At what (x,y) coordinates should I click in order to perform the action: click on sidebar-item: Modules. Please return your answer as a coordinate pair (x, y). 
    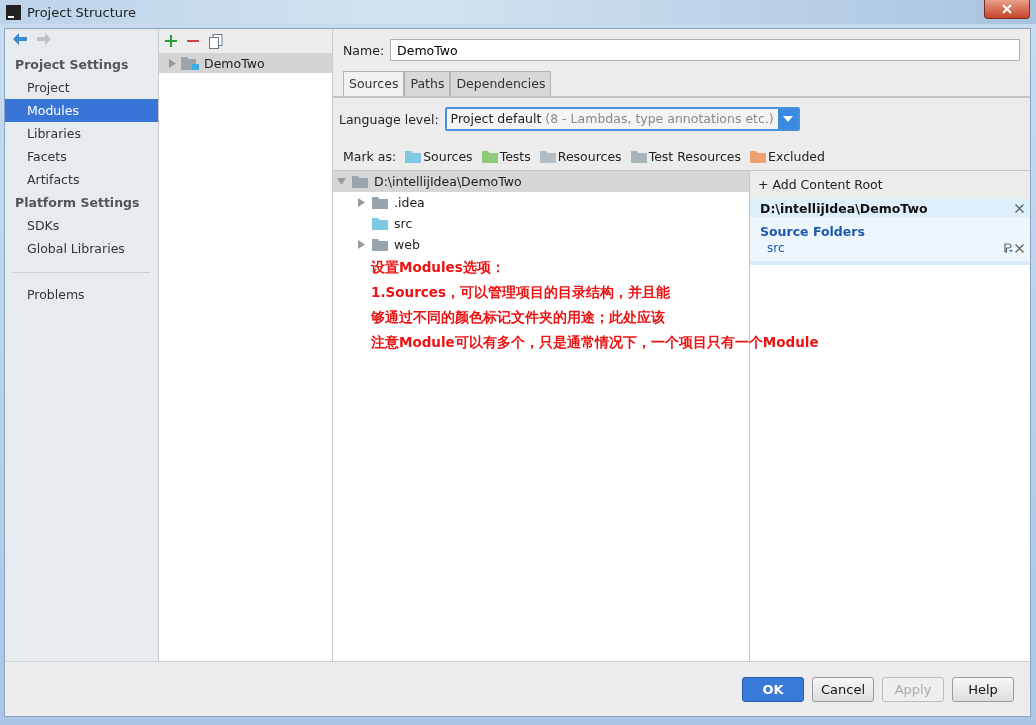
    Looking at the image, I should click on (81, 110).